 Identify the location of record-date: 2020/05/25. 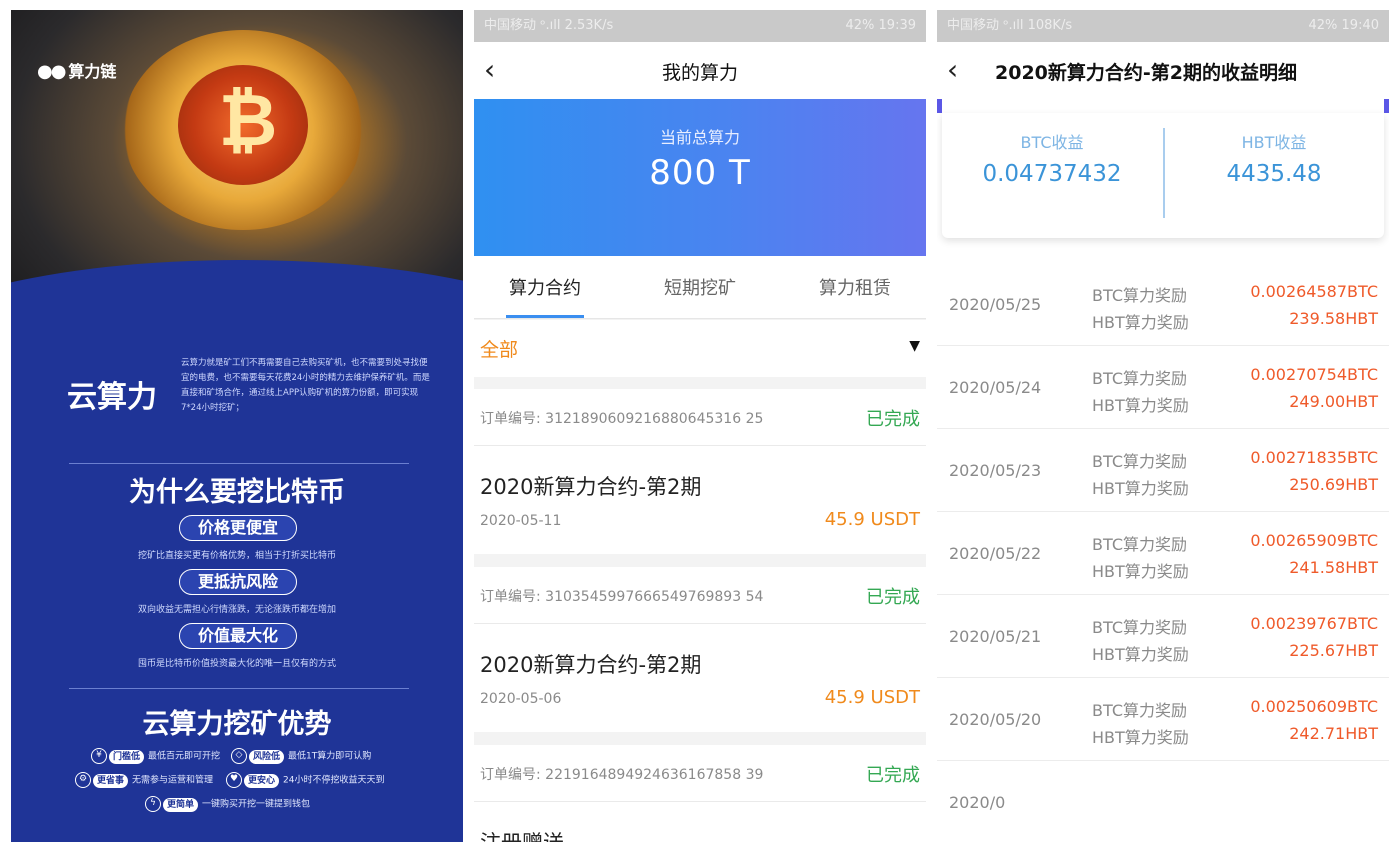
(995, 304).